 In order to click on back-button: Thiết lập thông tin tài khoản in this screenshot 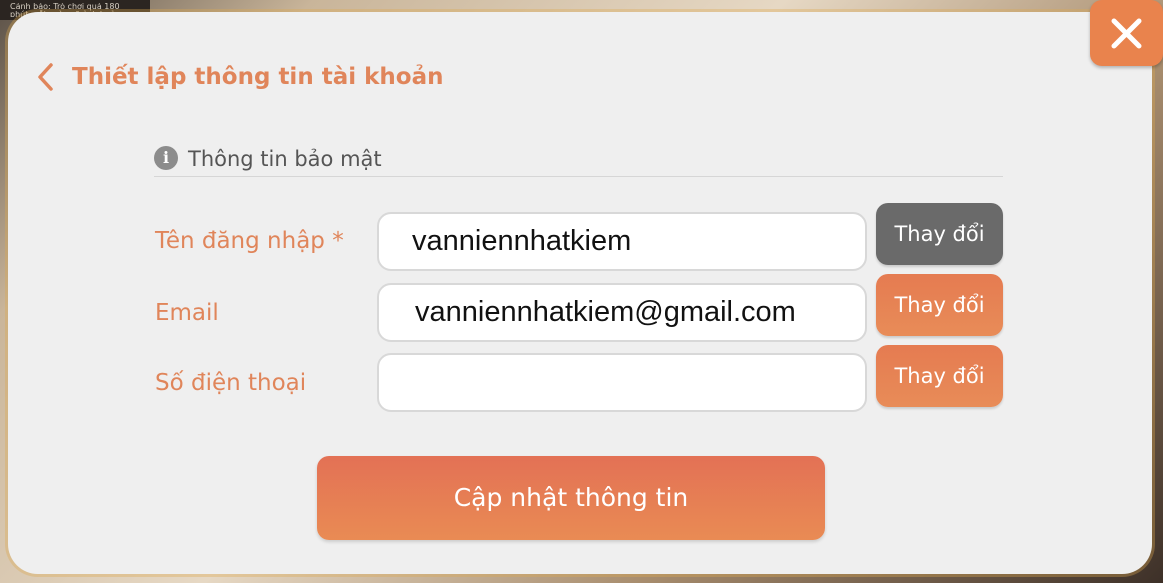, I will do `click(239, 77)`.